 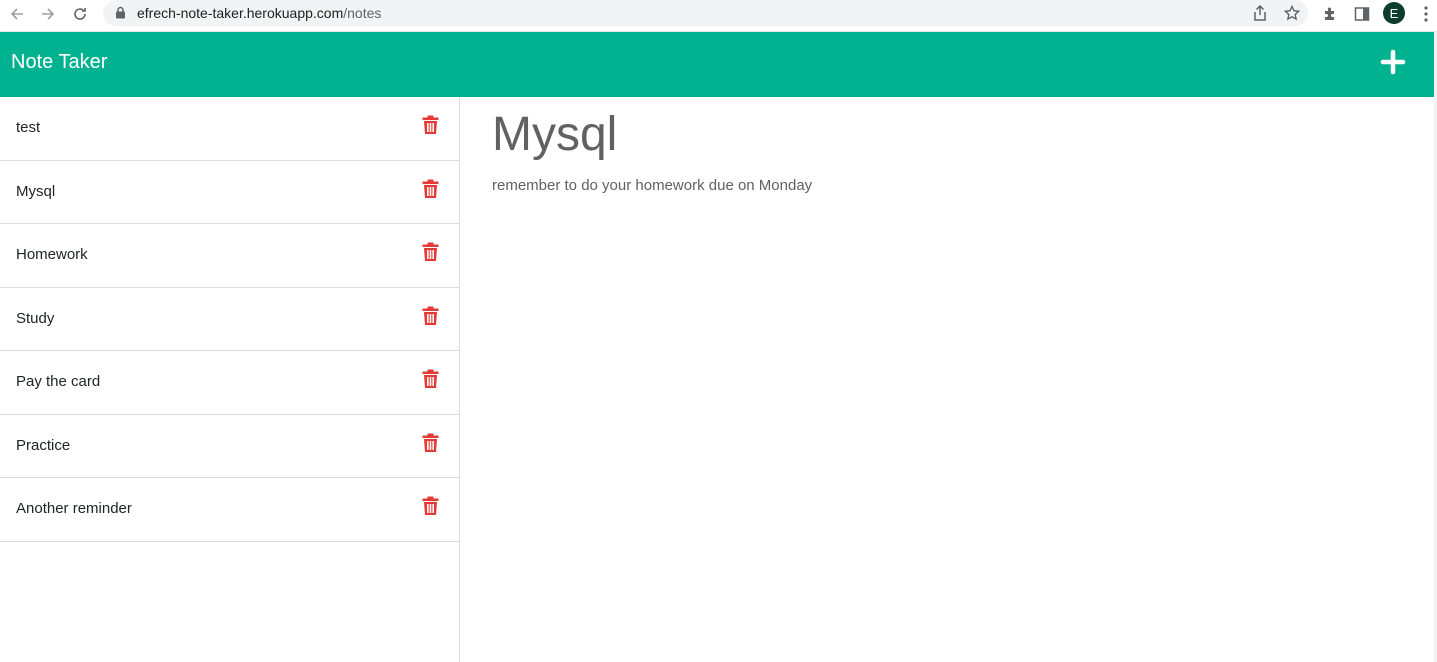 What do you see at coordinates (1426, 14) in the screenshot?
I see `kebab-menu-icon` at bounding box center [1426, 14].